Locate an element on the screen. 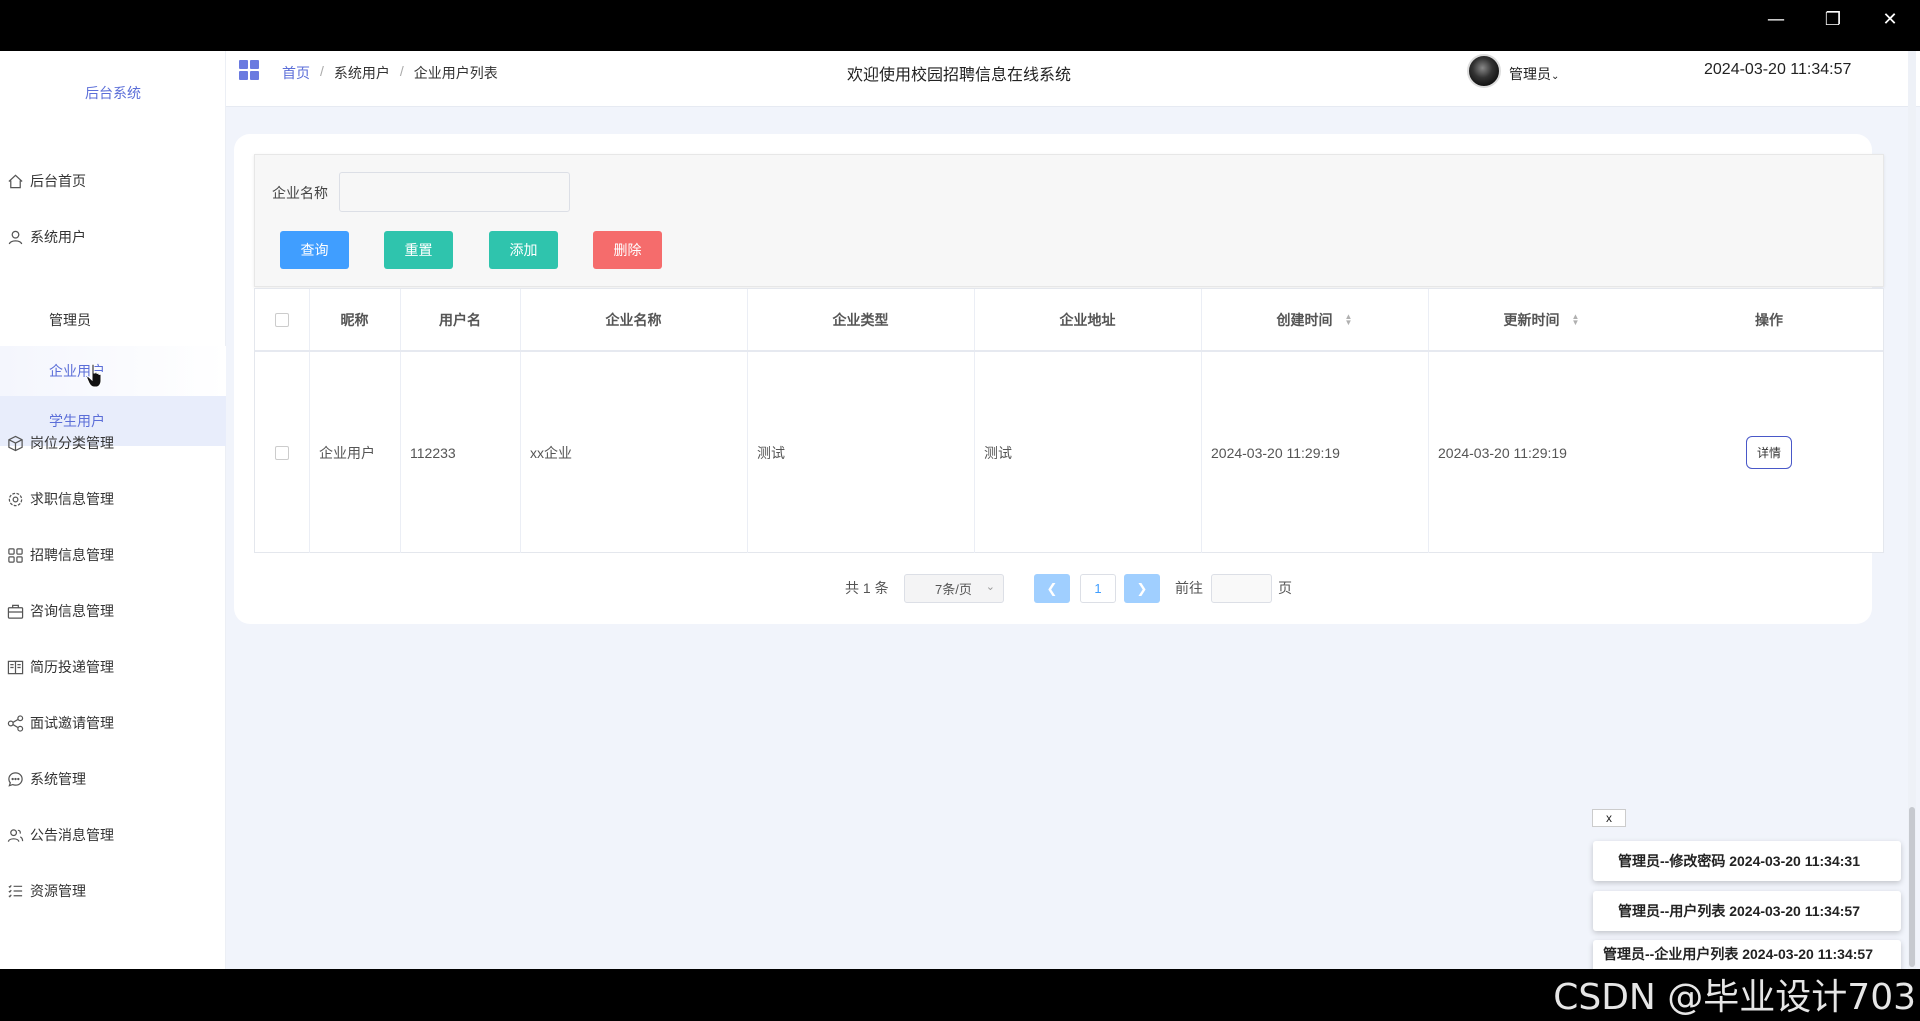 Image resolution: width=1920 pixels, height=1021 pixels. sidebar-item-label: 后台首页 is located at coordinates (58, 181).